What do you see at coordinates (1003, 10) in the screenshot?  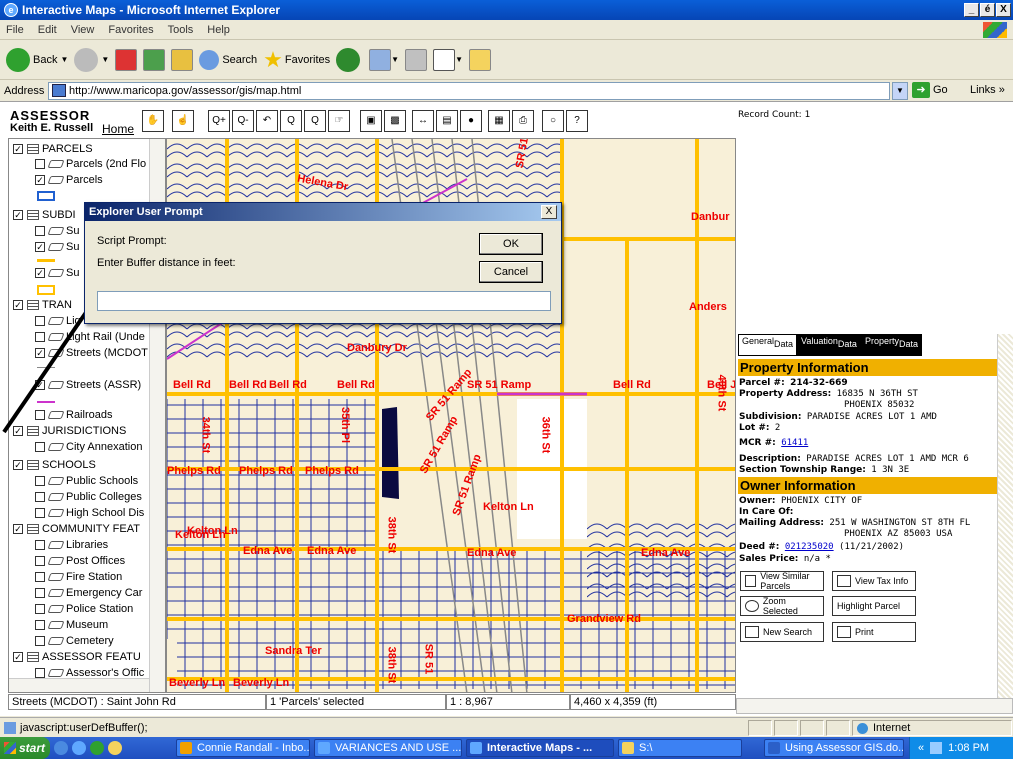 I see `close-button: X` at bounding box center [1003, 10].